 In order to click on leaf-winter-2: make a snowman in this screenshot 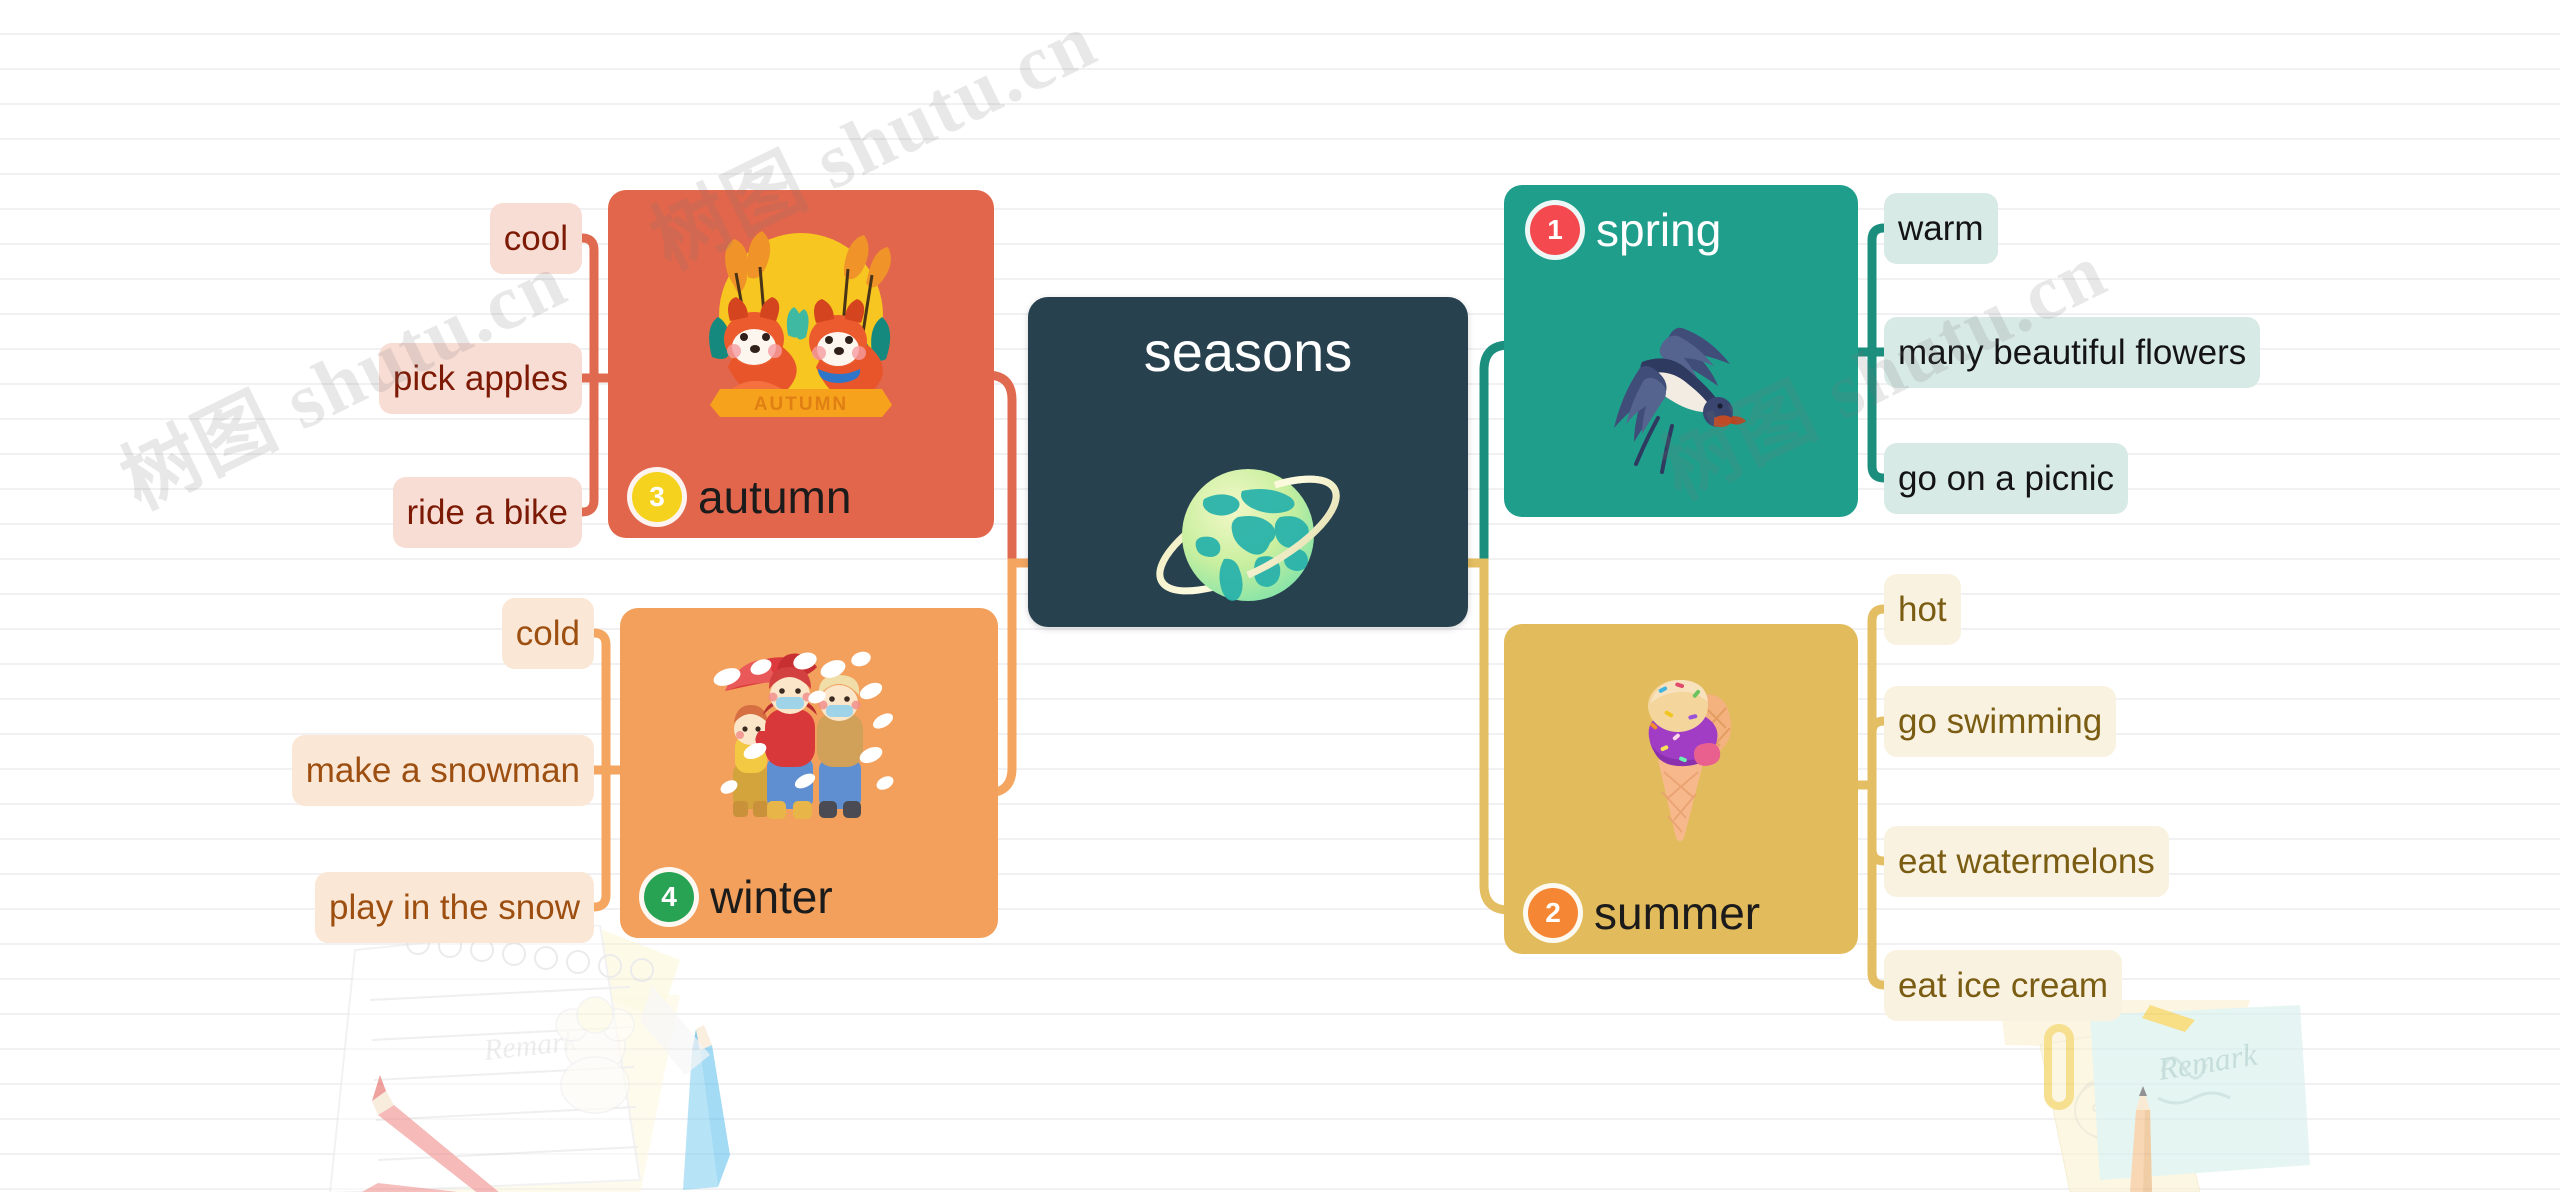, I will do `click(442, 770)`.